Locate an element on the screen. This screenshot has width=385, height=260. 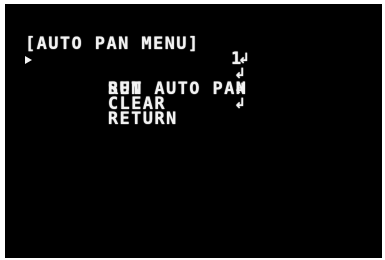
menu-item-run: RUN ↲ is located at coordinates (136, 82).